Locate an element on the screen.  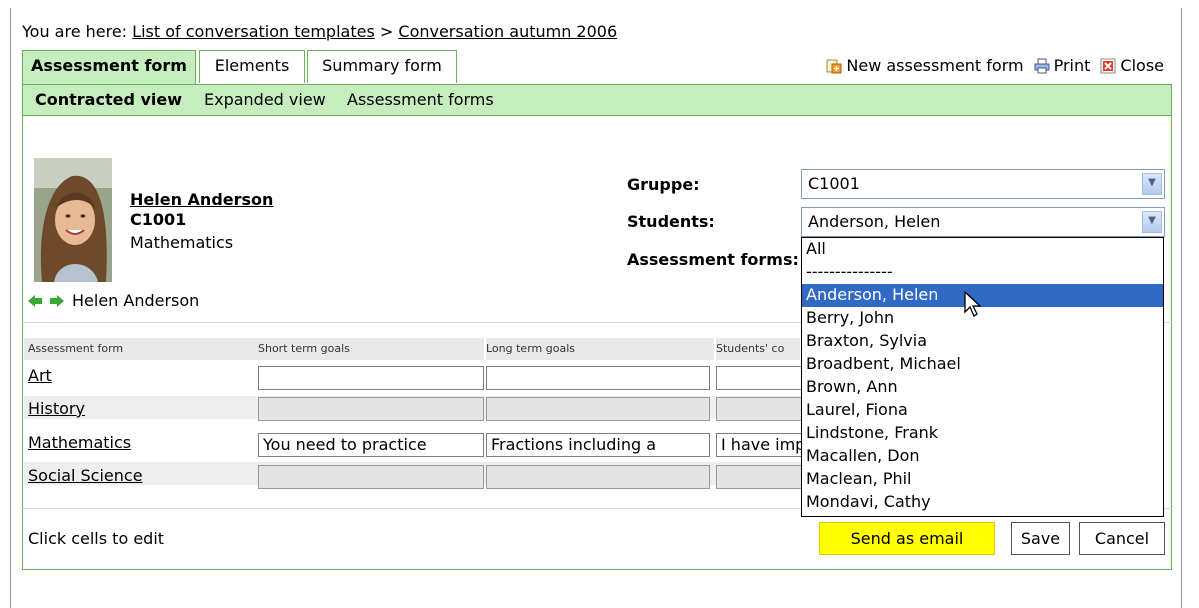
student-navigation: Helen Anderson is located at coordinates (113, 300).